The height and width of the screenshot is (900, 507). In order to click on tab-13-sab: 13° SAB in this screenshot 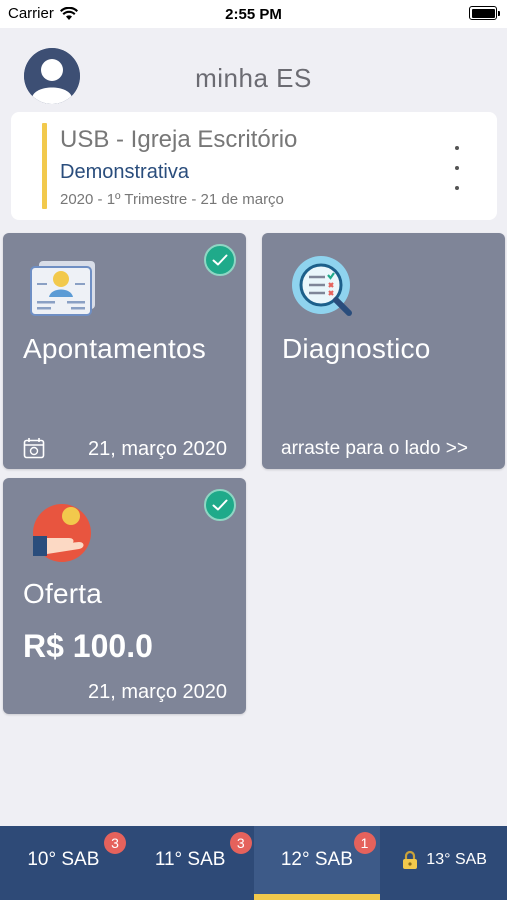, I will do `click(443, 863)`.